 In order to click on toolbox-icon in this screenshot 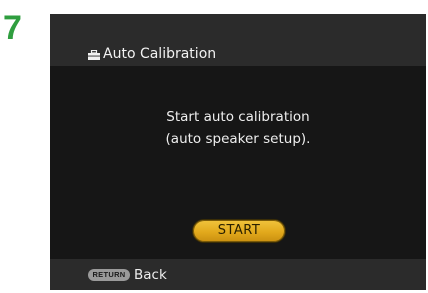, I will do `click(94, 55)`.